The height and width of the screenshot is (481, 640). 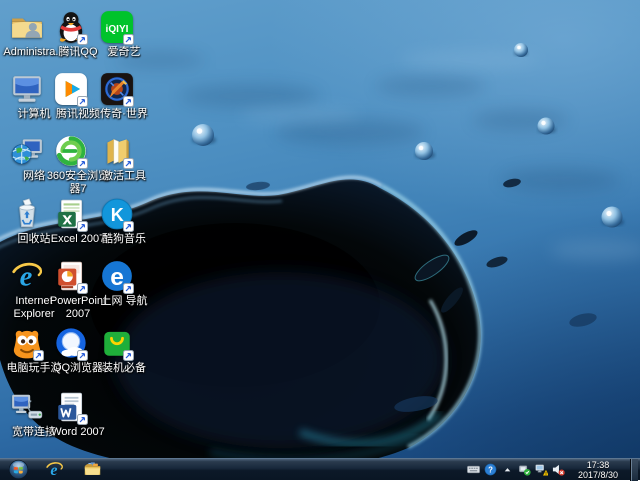 I want to click on desktop-icon-web-navigation: e 上网 导航, so click(x=124, y=283).